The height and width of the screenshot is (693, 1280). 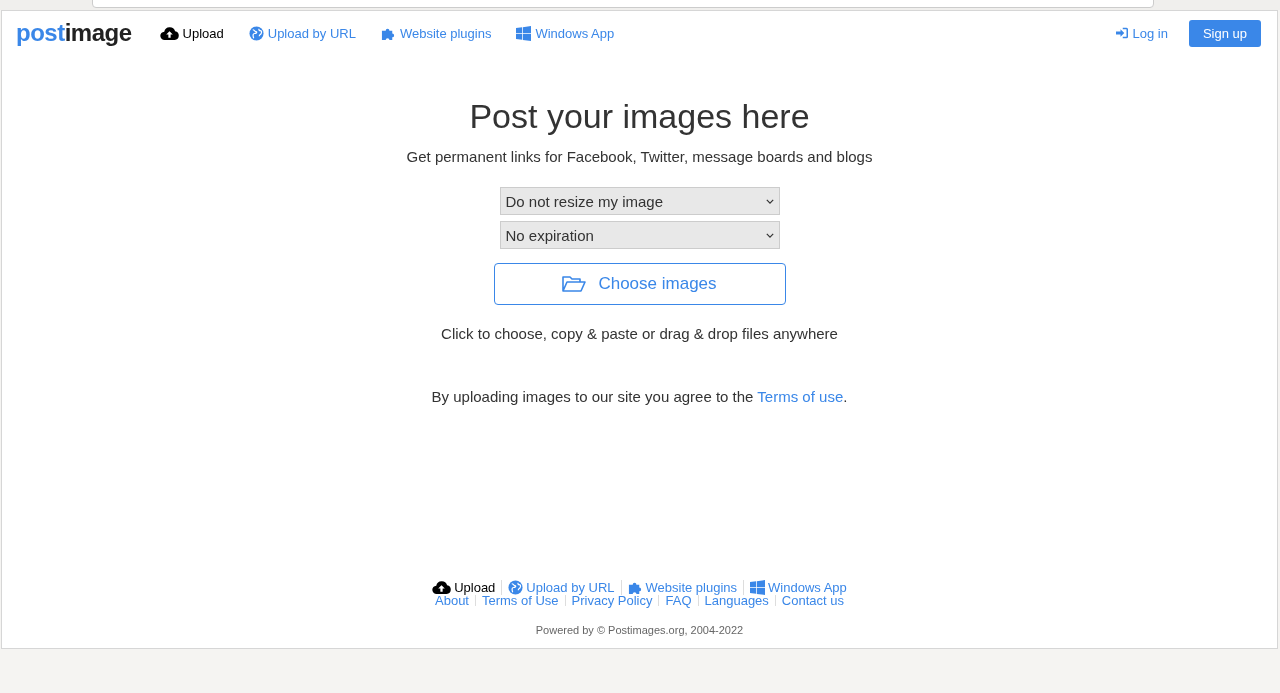 I want to click on upload-hint: Click to choose, copy & paste or drag & drop files anywhere, so click(x=639, y=333).